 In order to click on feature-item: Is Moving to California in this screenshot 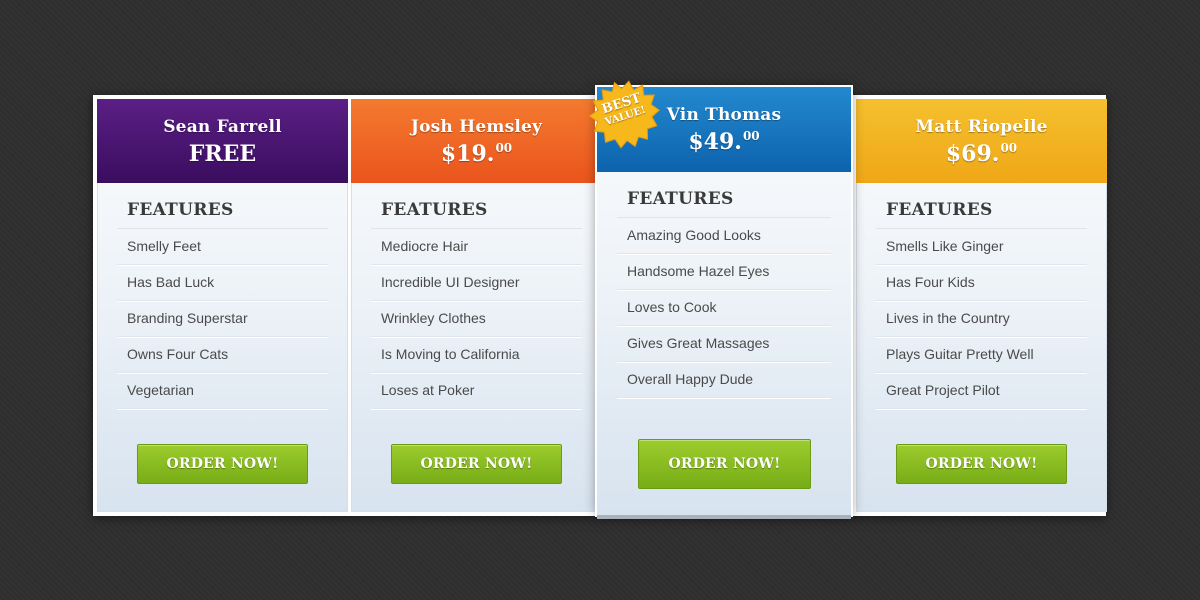, I will do `click(476, 355)`.